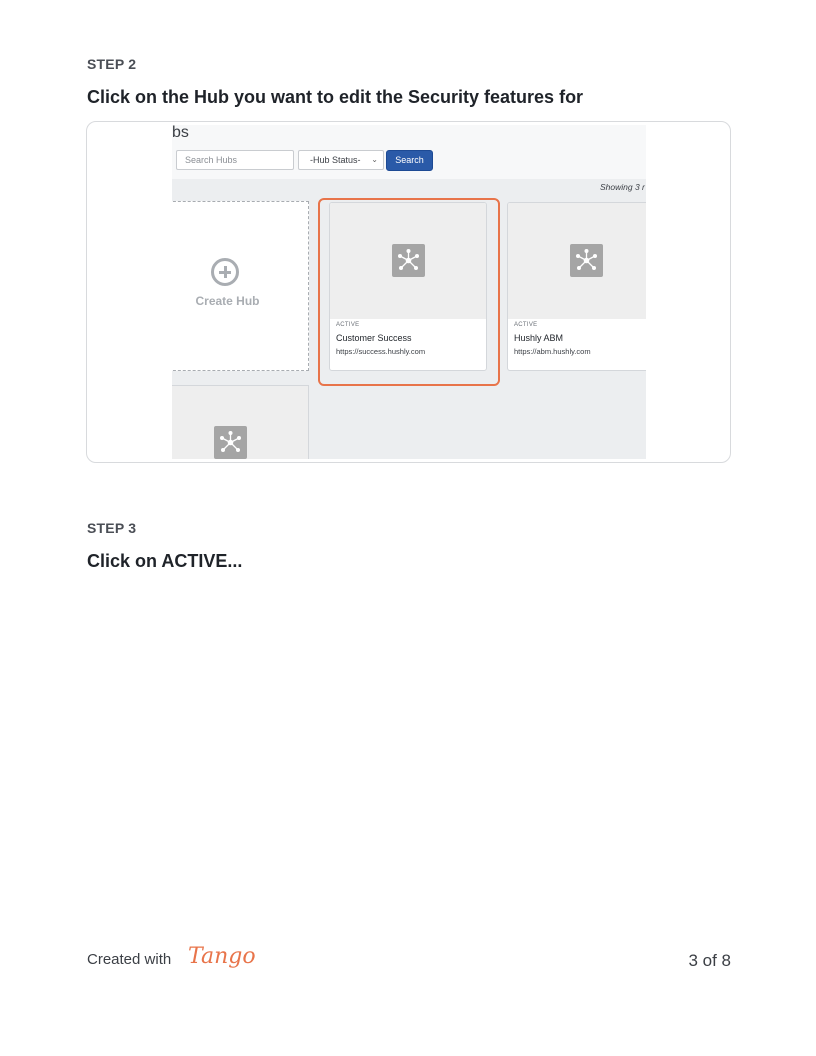  I want to click on hub-status: ACTIVE, so click(525, 325).